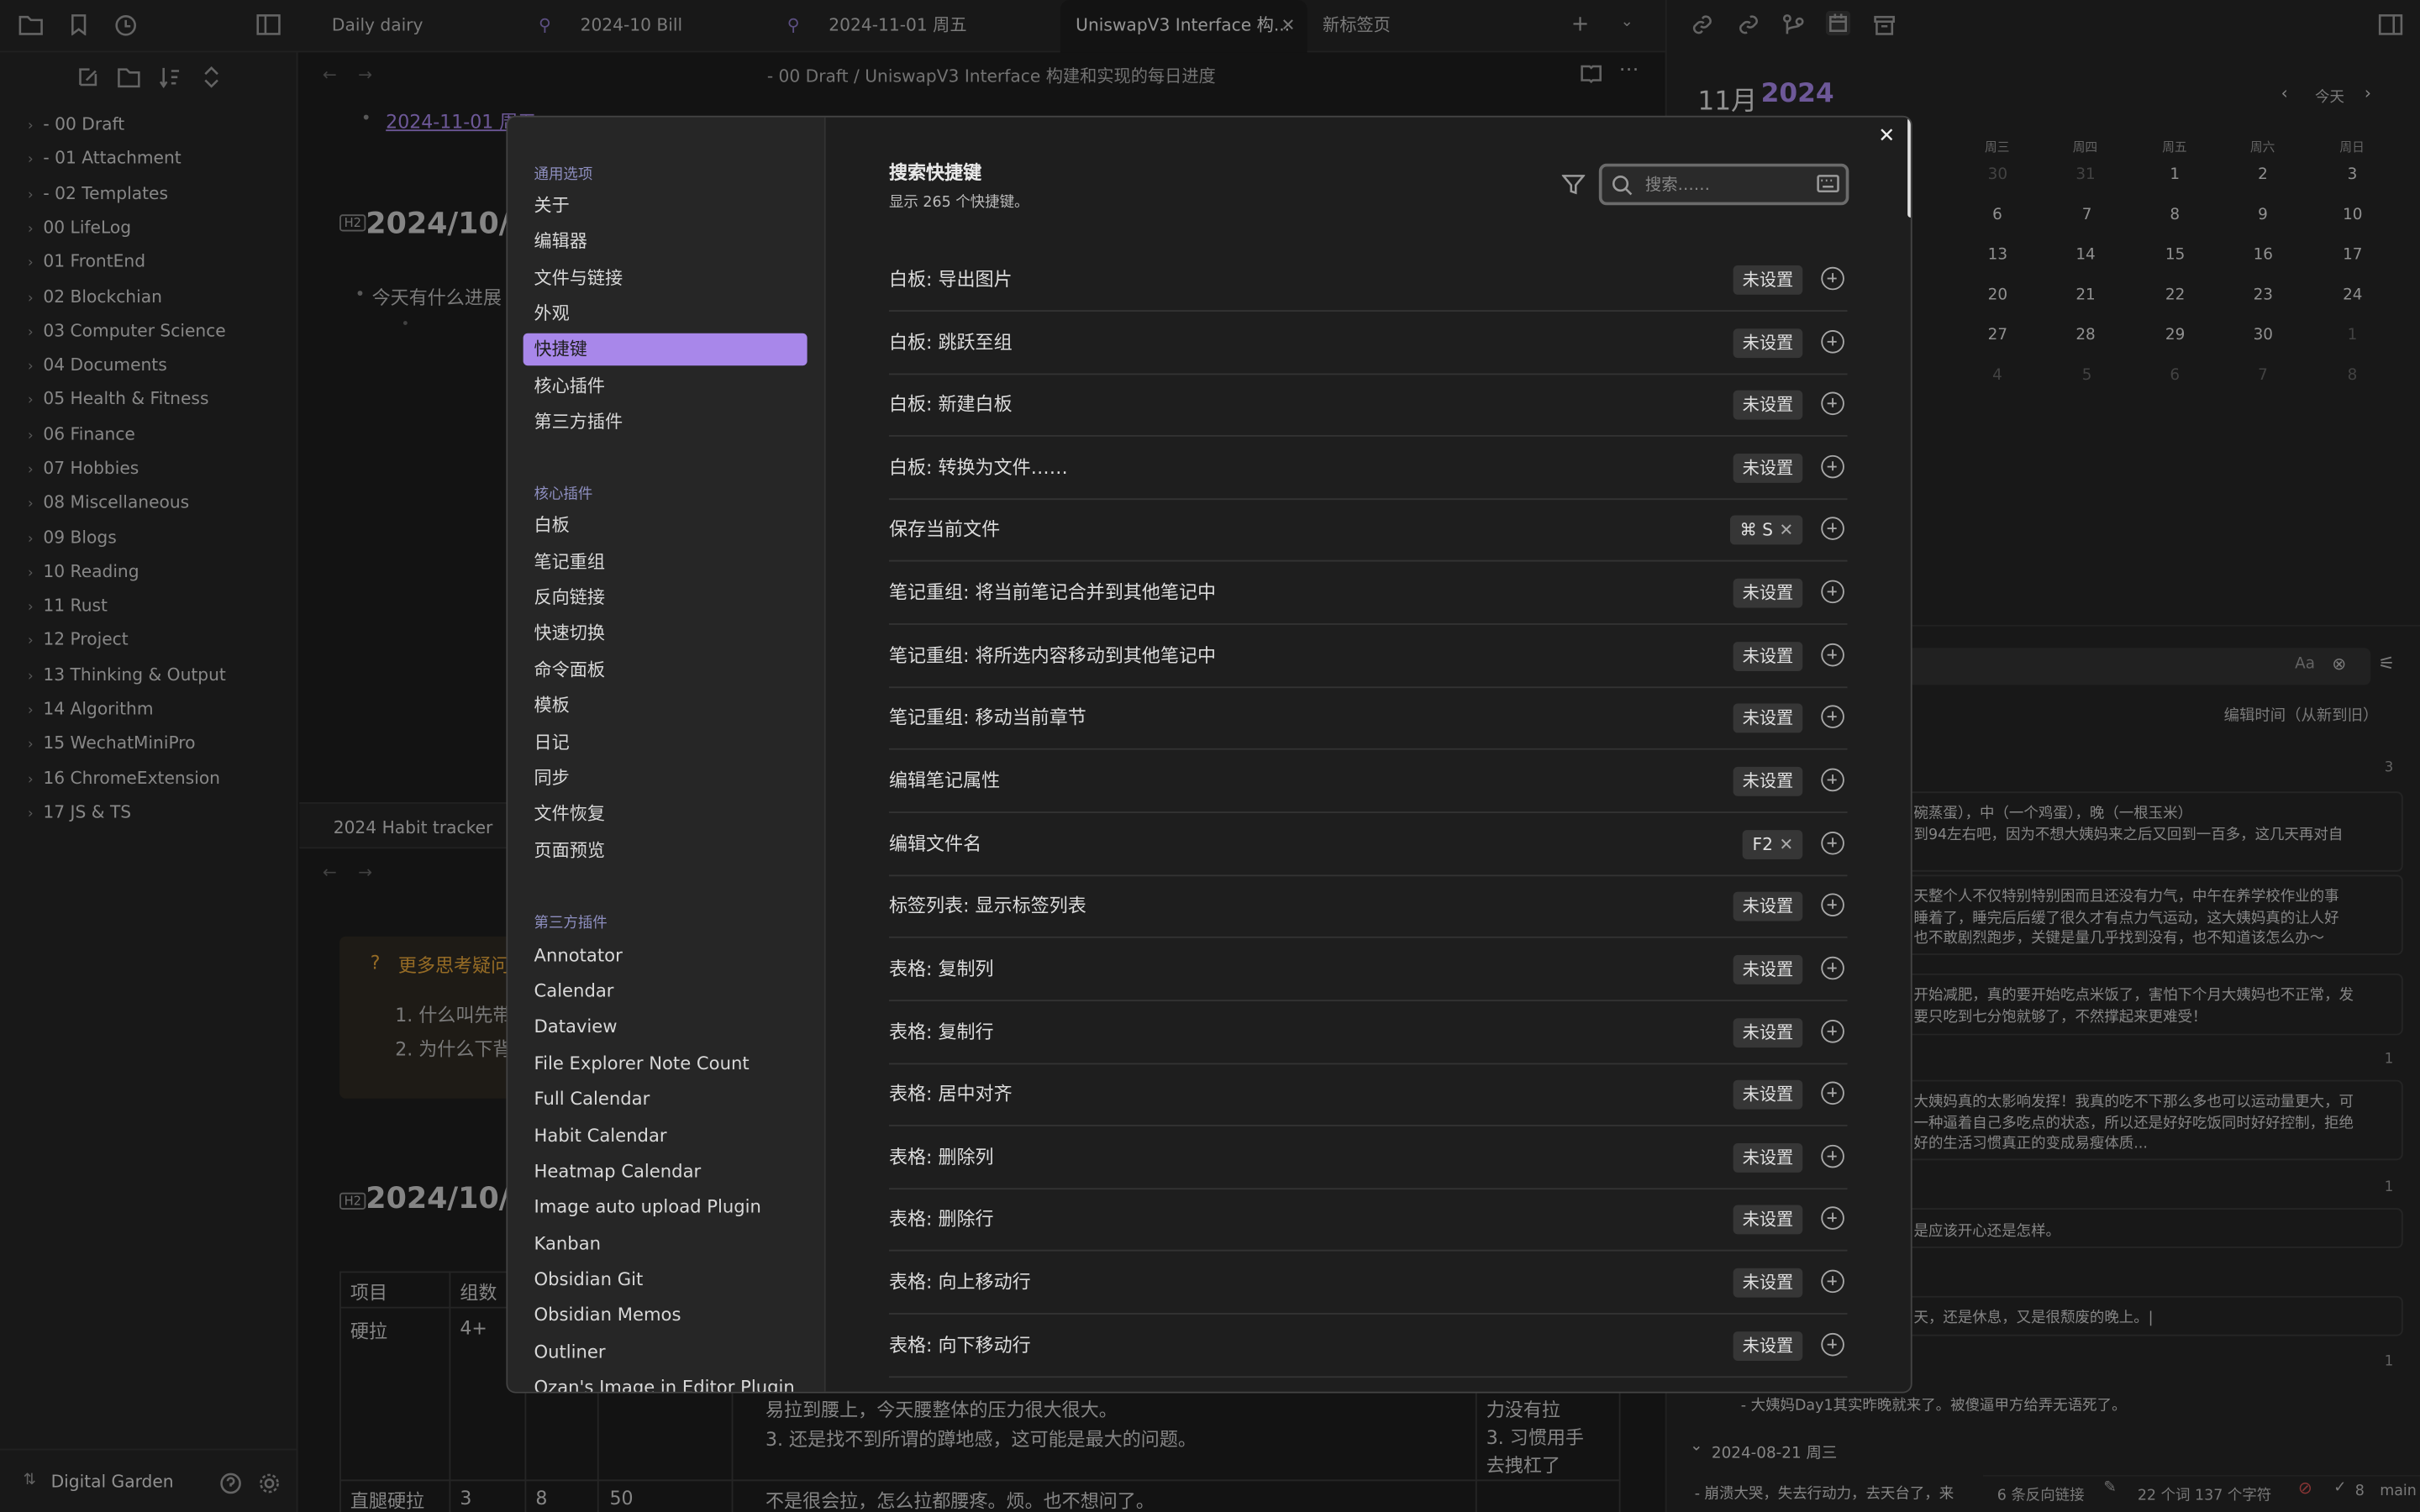 The height and width of the screenshot is (1512, 2420). What do you see at coordinates (665, 562) in the screenshot?
I see `nav-item-note-composer: 笔记重组` at bounding box center [665, 562].